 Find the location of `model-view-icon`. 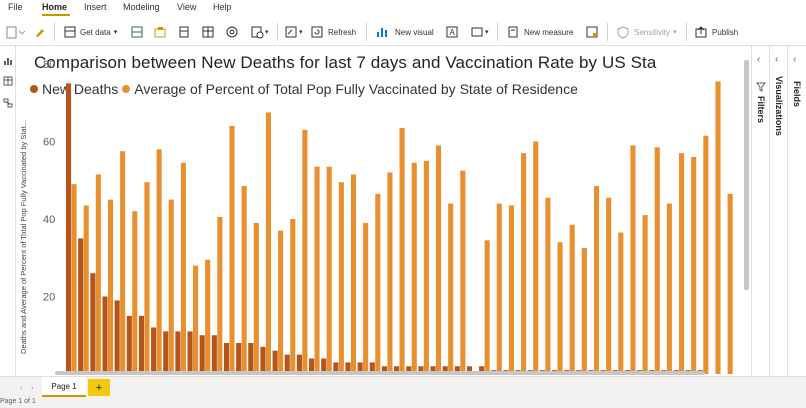

model-view-icon is located at coordinates (8, 103).